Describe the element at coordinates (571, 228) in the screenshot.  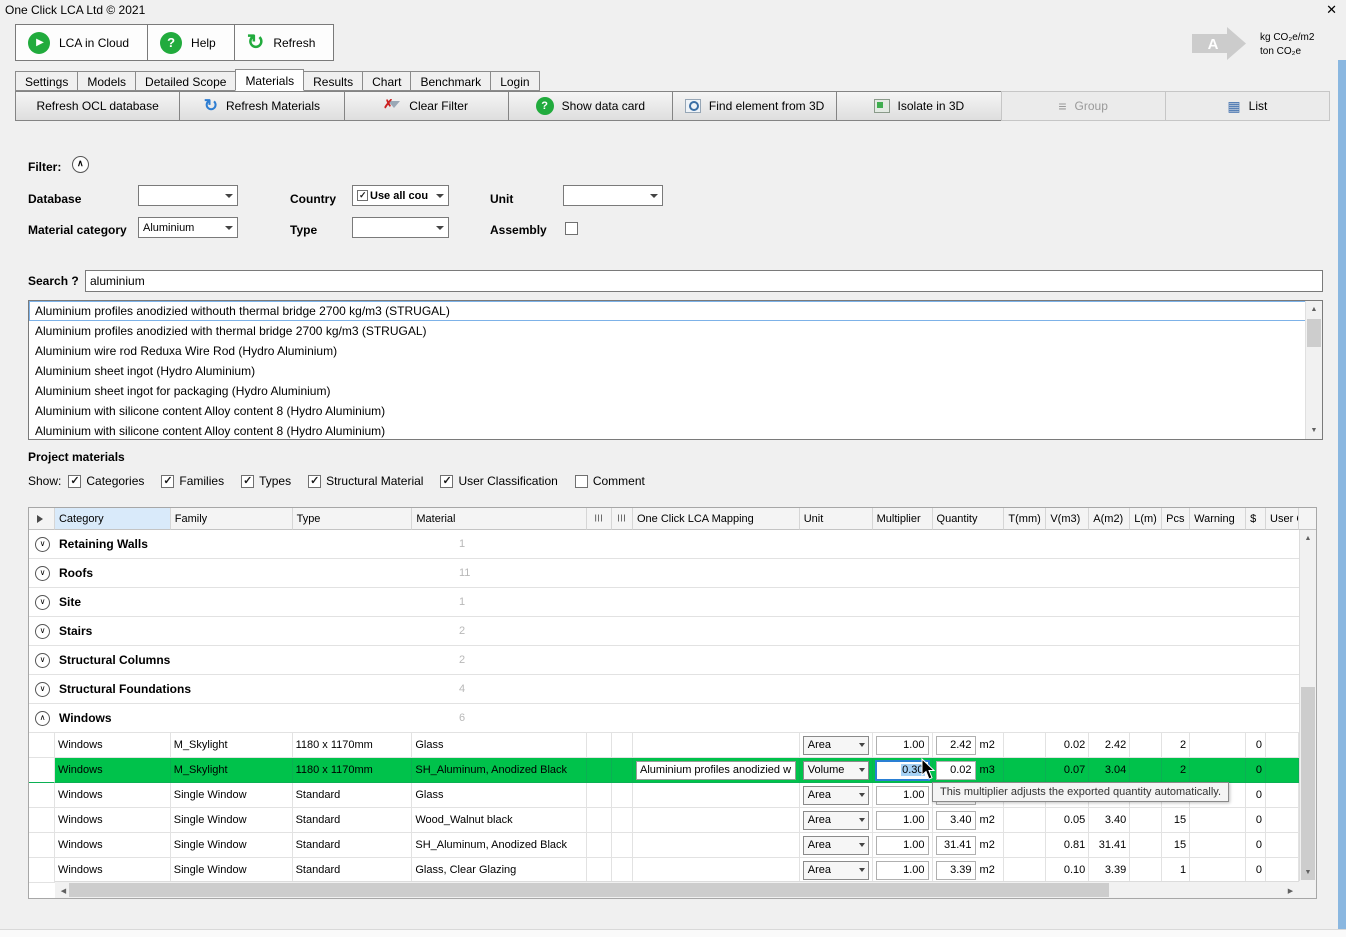
I see `assembly-checkbox` at that location.